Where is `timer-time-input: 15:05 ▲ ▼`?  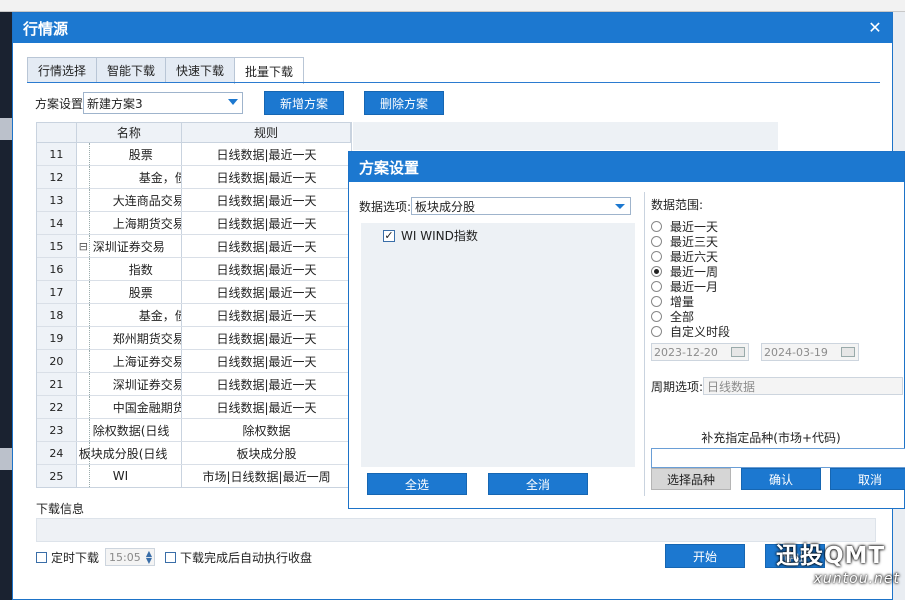
timer-time-input: 15:05 ▲ ▼ is located at coordinates (130, 557).